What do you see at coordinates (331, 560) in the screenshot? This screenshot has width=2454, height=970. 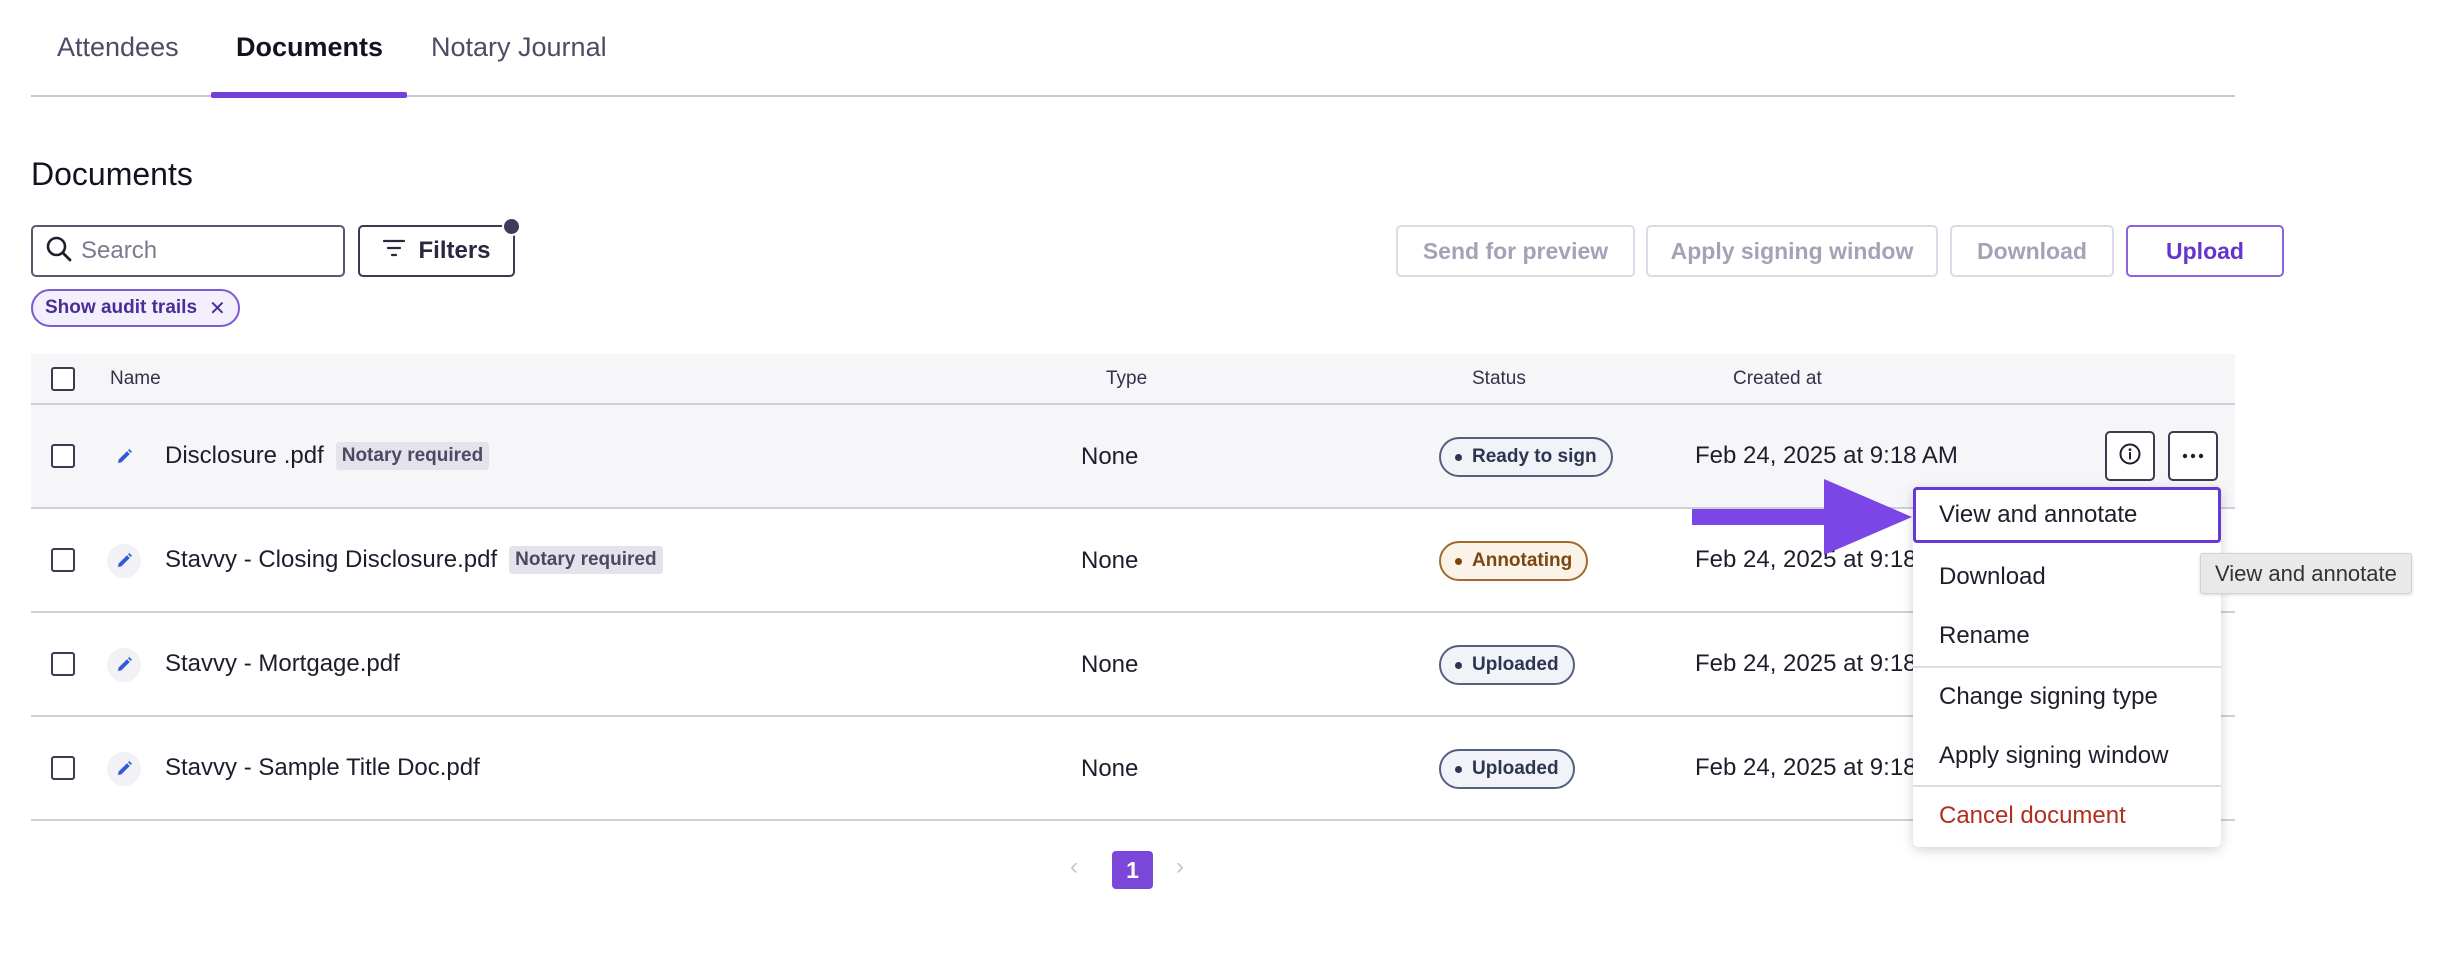 I see `document-name: Stavvy - Closing Disclosure.pdf` at bounding box center [331, 560].